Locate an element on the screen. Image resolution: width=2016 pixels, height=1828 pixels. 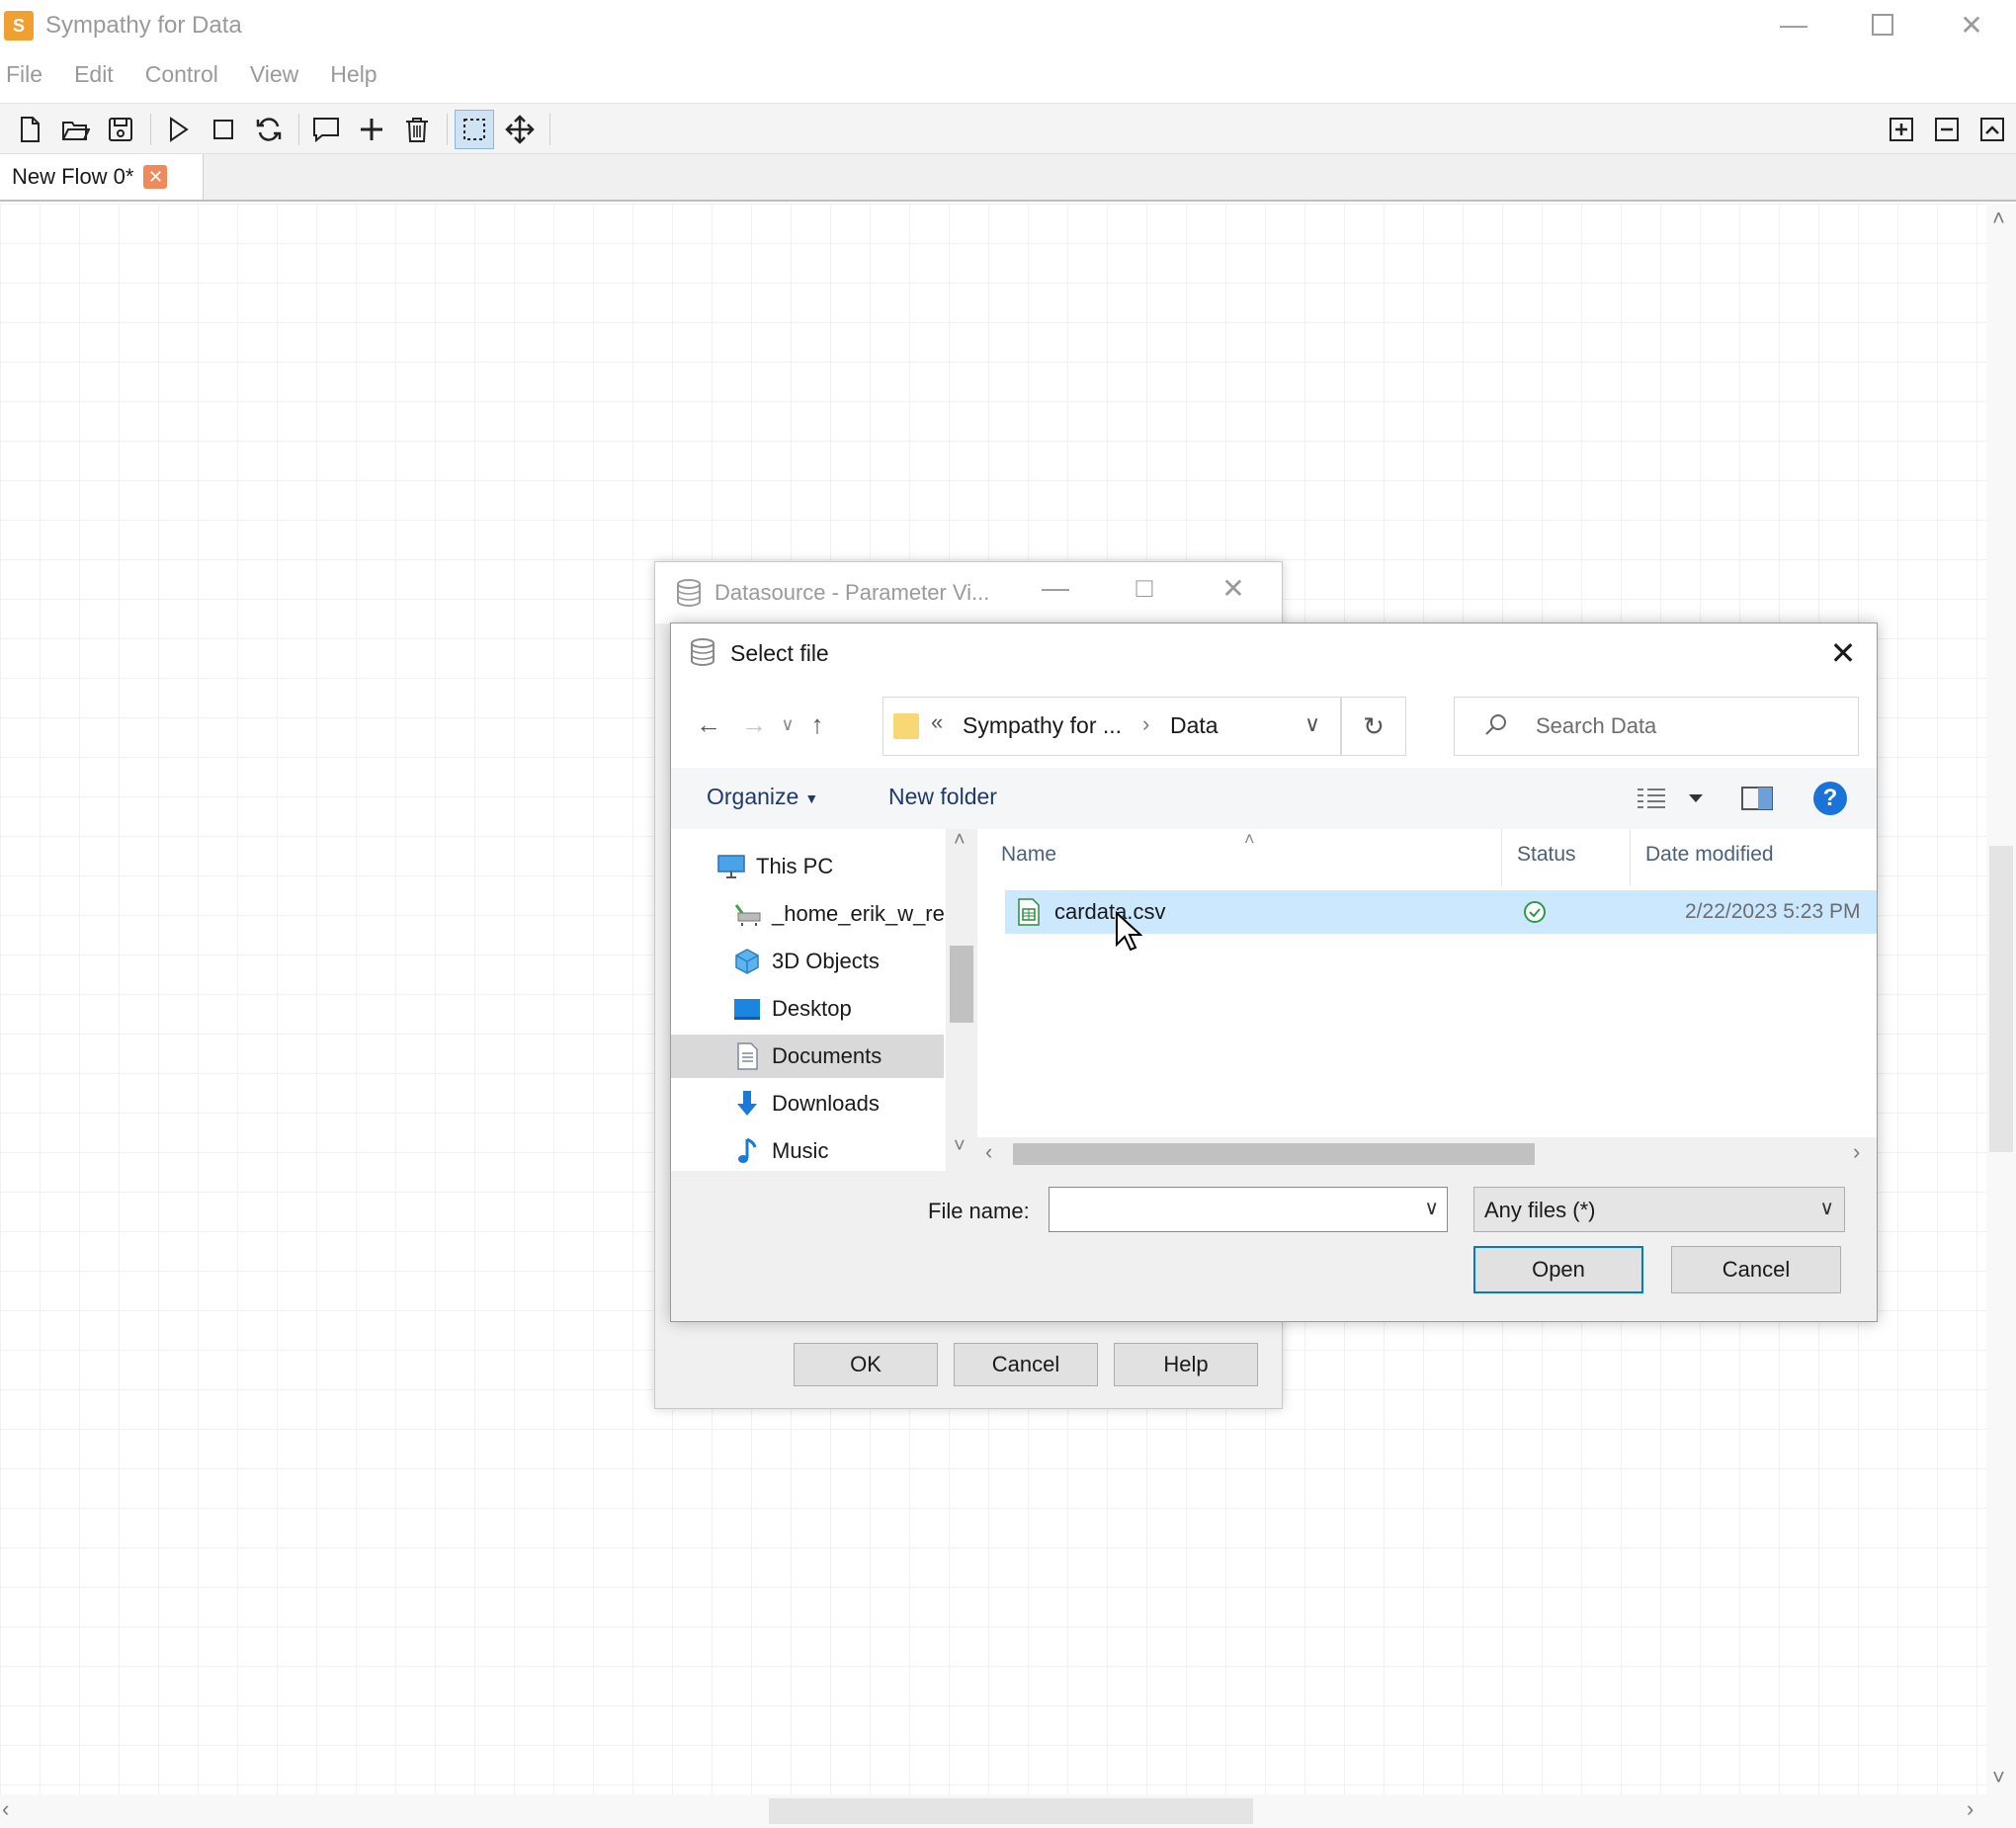
horizontal-scrollbar: ‹ › is located at coordinates (1008, 1811).